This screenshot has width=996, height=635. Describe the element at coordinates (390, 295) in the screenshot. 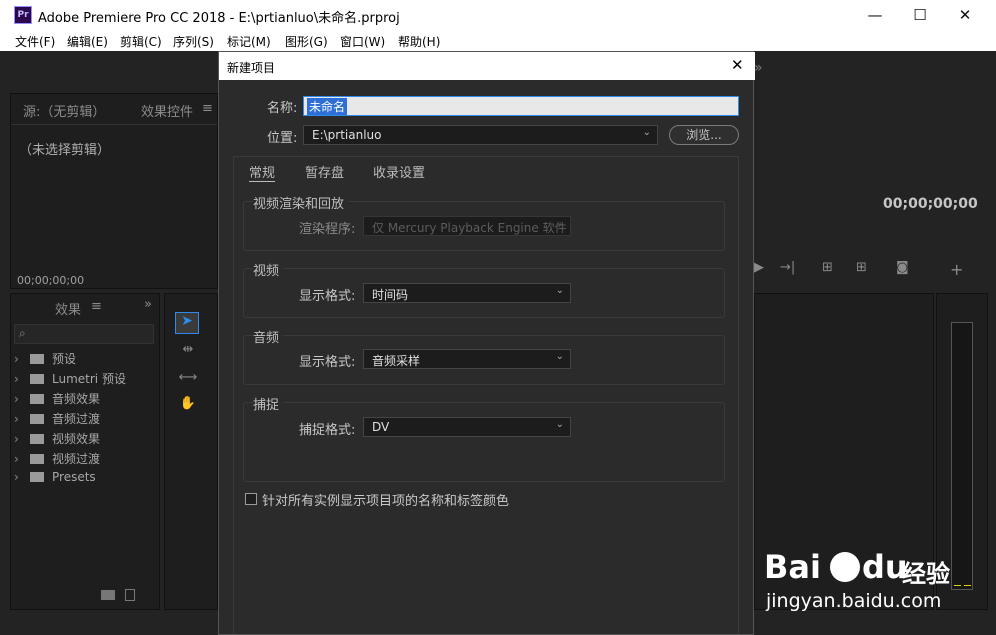

I see `video-format-value: 时间码` at that location.